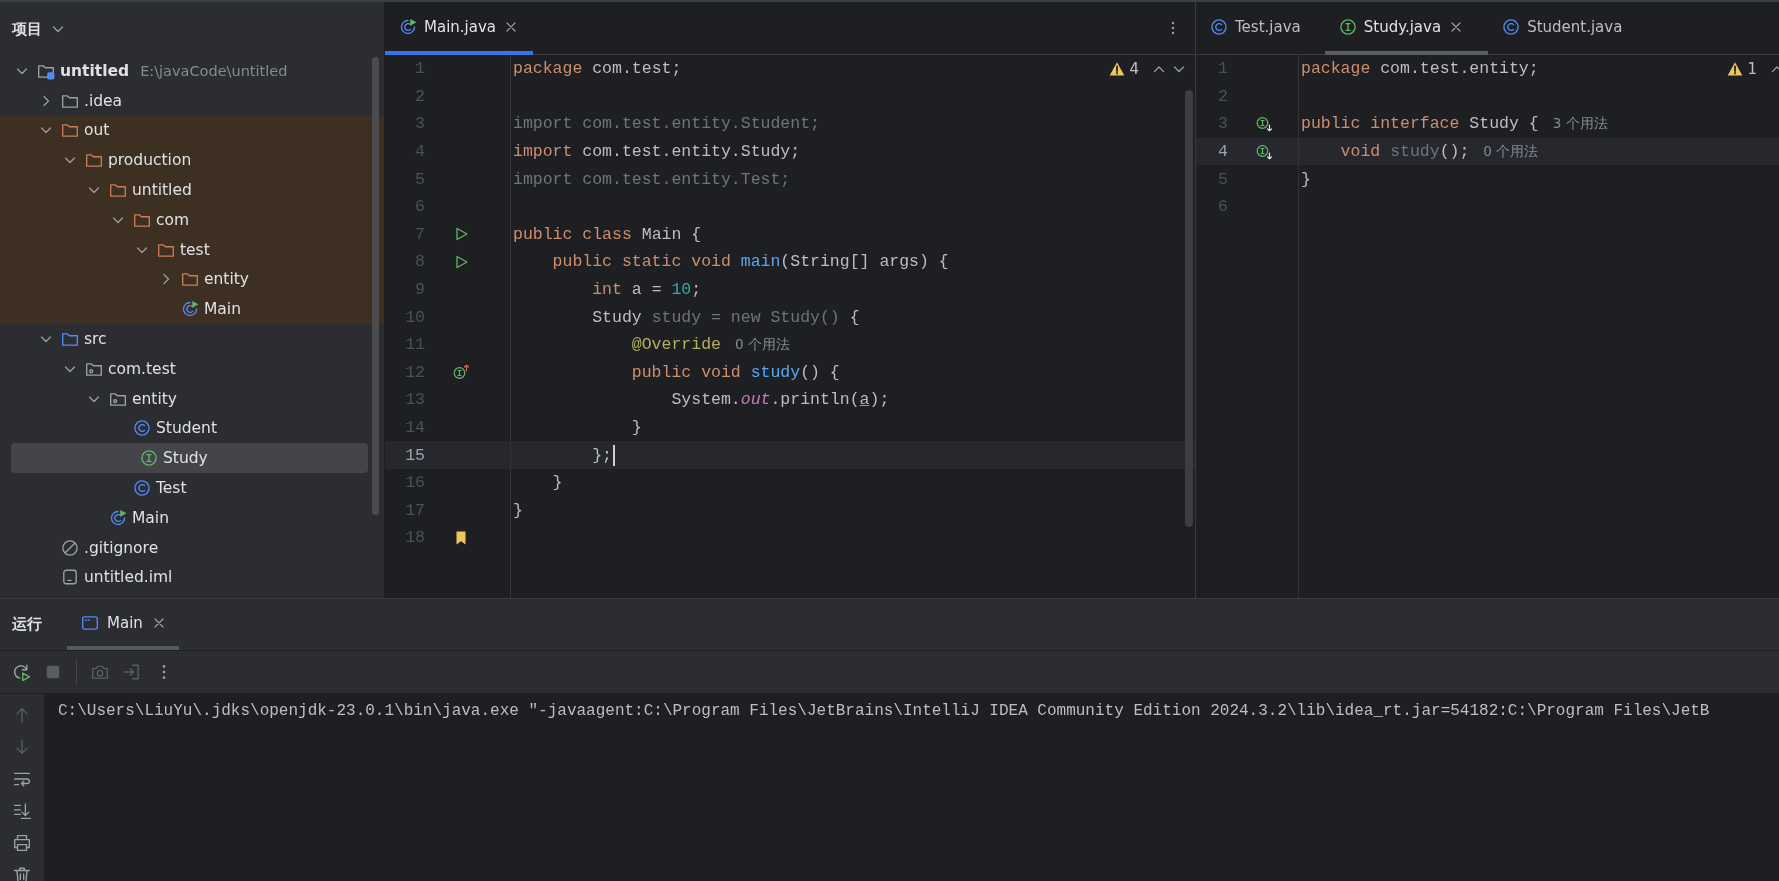 The width and height of the screenshot is (1779, 881). What do you see at coordinates (657, 152) in the screenshot?
I see `code-line: import com.test.entity.Study;` at bounding box center [657, 152].